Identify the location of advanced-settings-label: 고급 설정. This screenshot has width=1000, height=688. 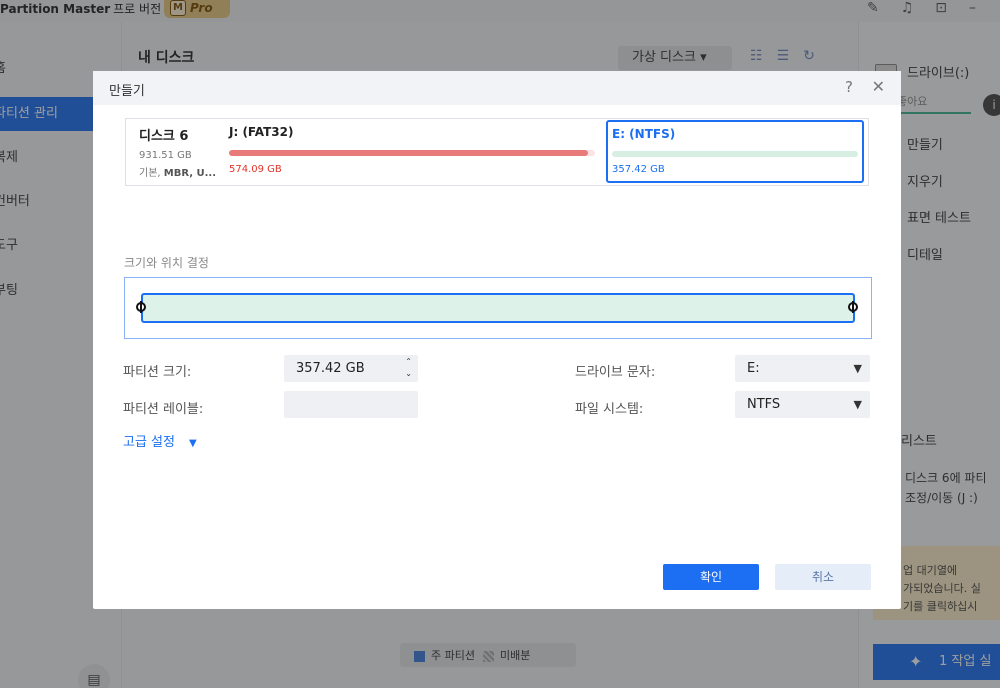
(149, 442).